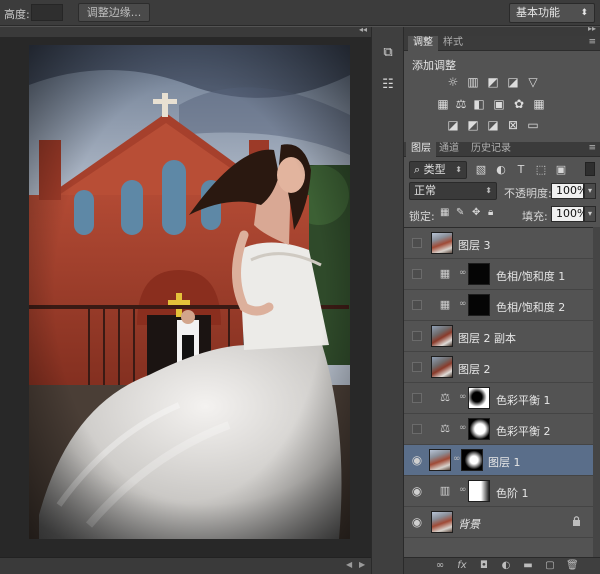  Describe the element at coordinates (474, 245) in the screenshot. I see `layer-name: 图层 3` at that location.